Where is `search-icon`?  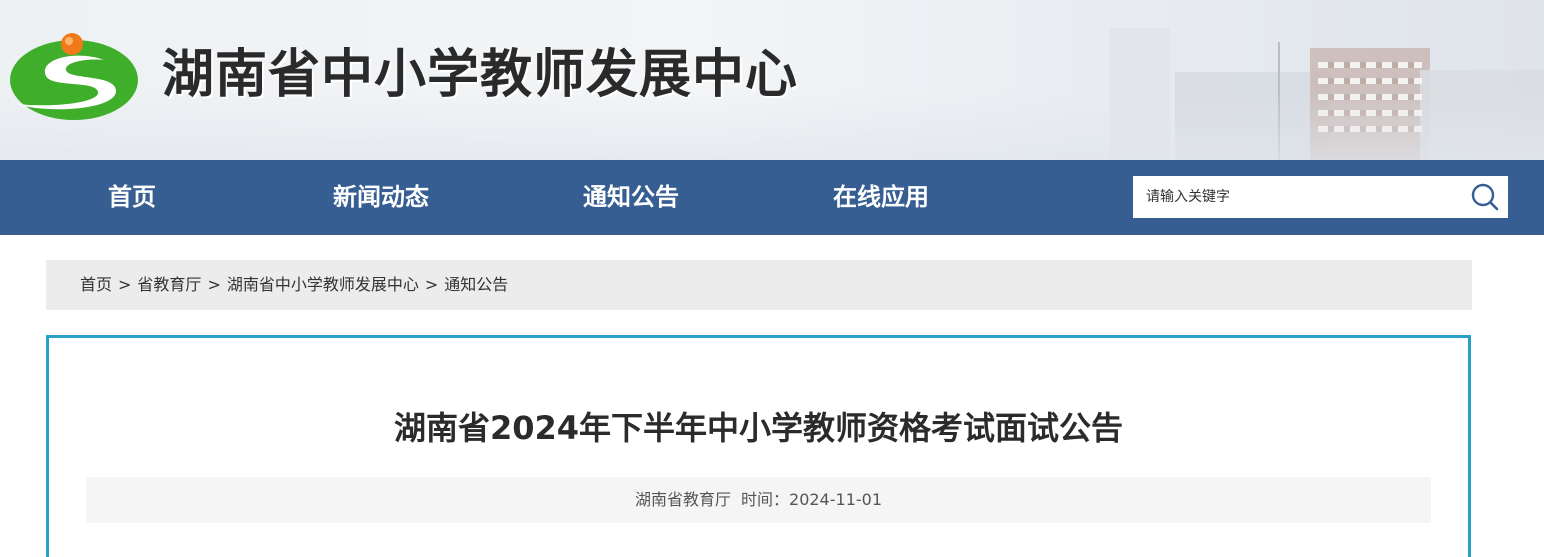
search-icon is located at coordinates (1485, 197).